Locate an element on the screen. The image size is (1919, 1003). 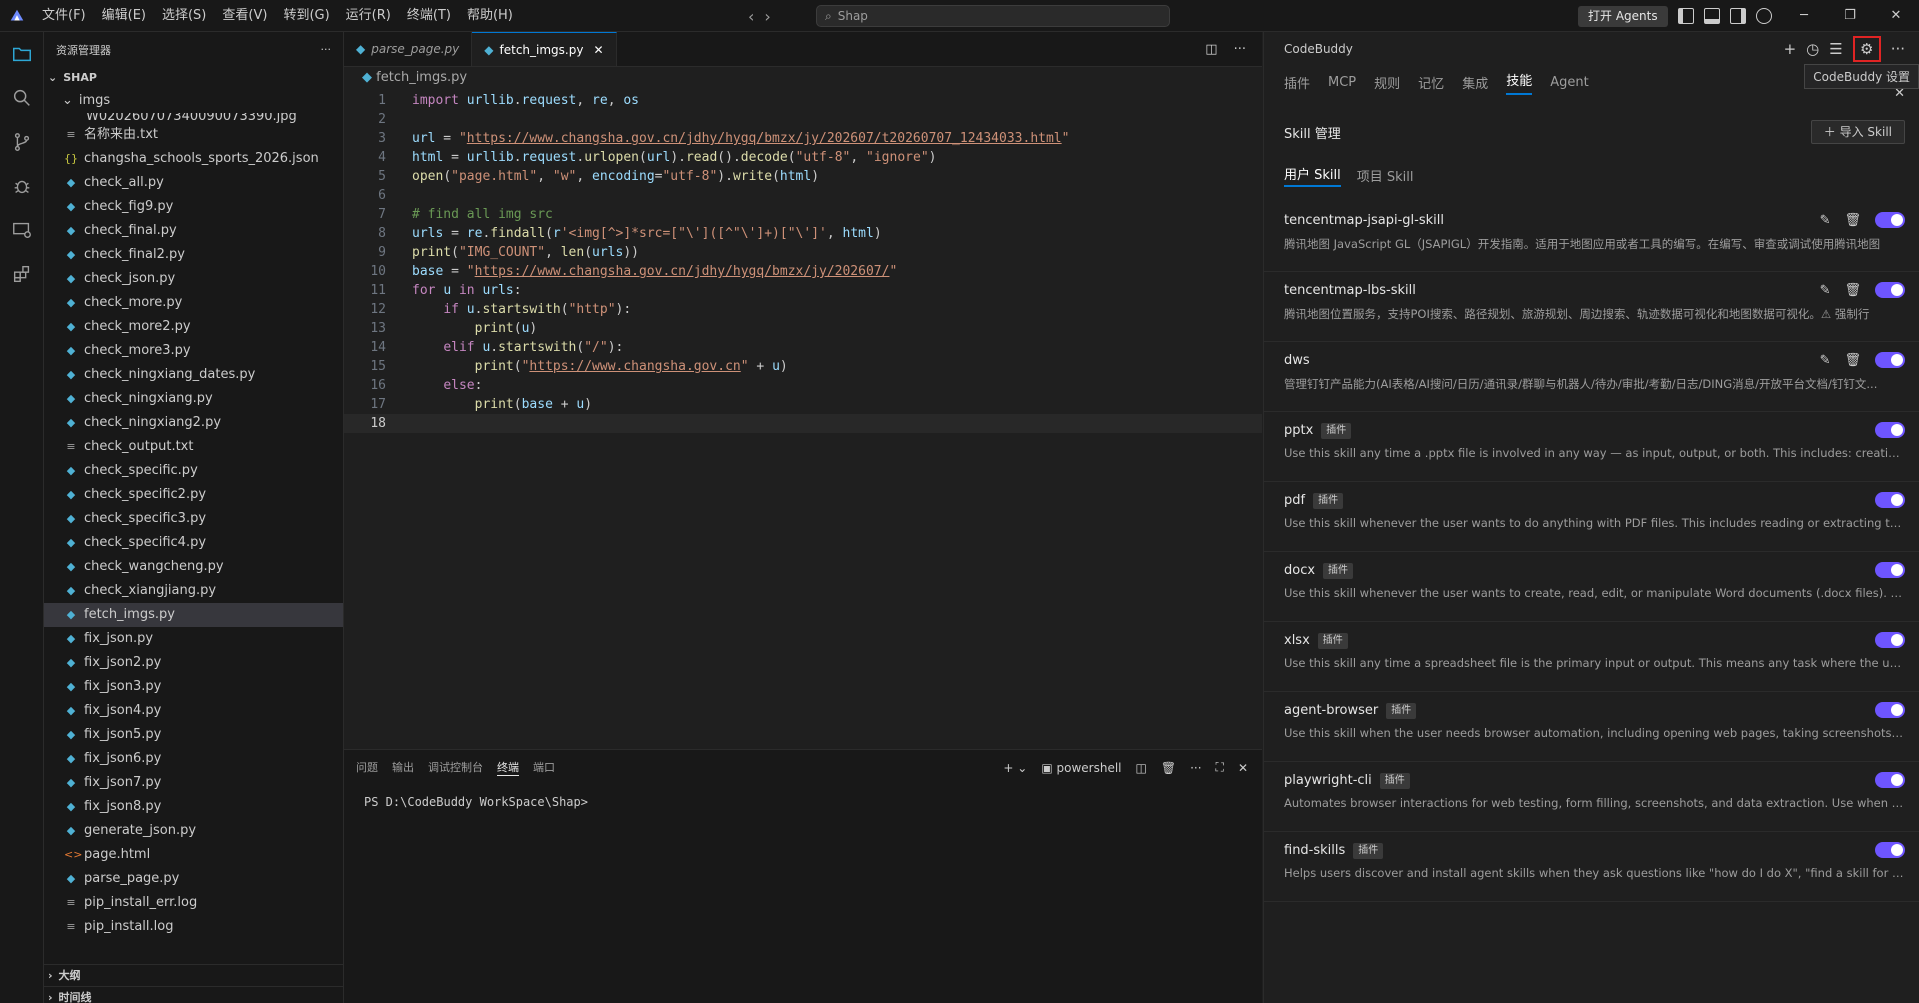
file-item: ◆ check_more.py is located at coordinates (193, 303).